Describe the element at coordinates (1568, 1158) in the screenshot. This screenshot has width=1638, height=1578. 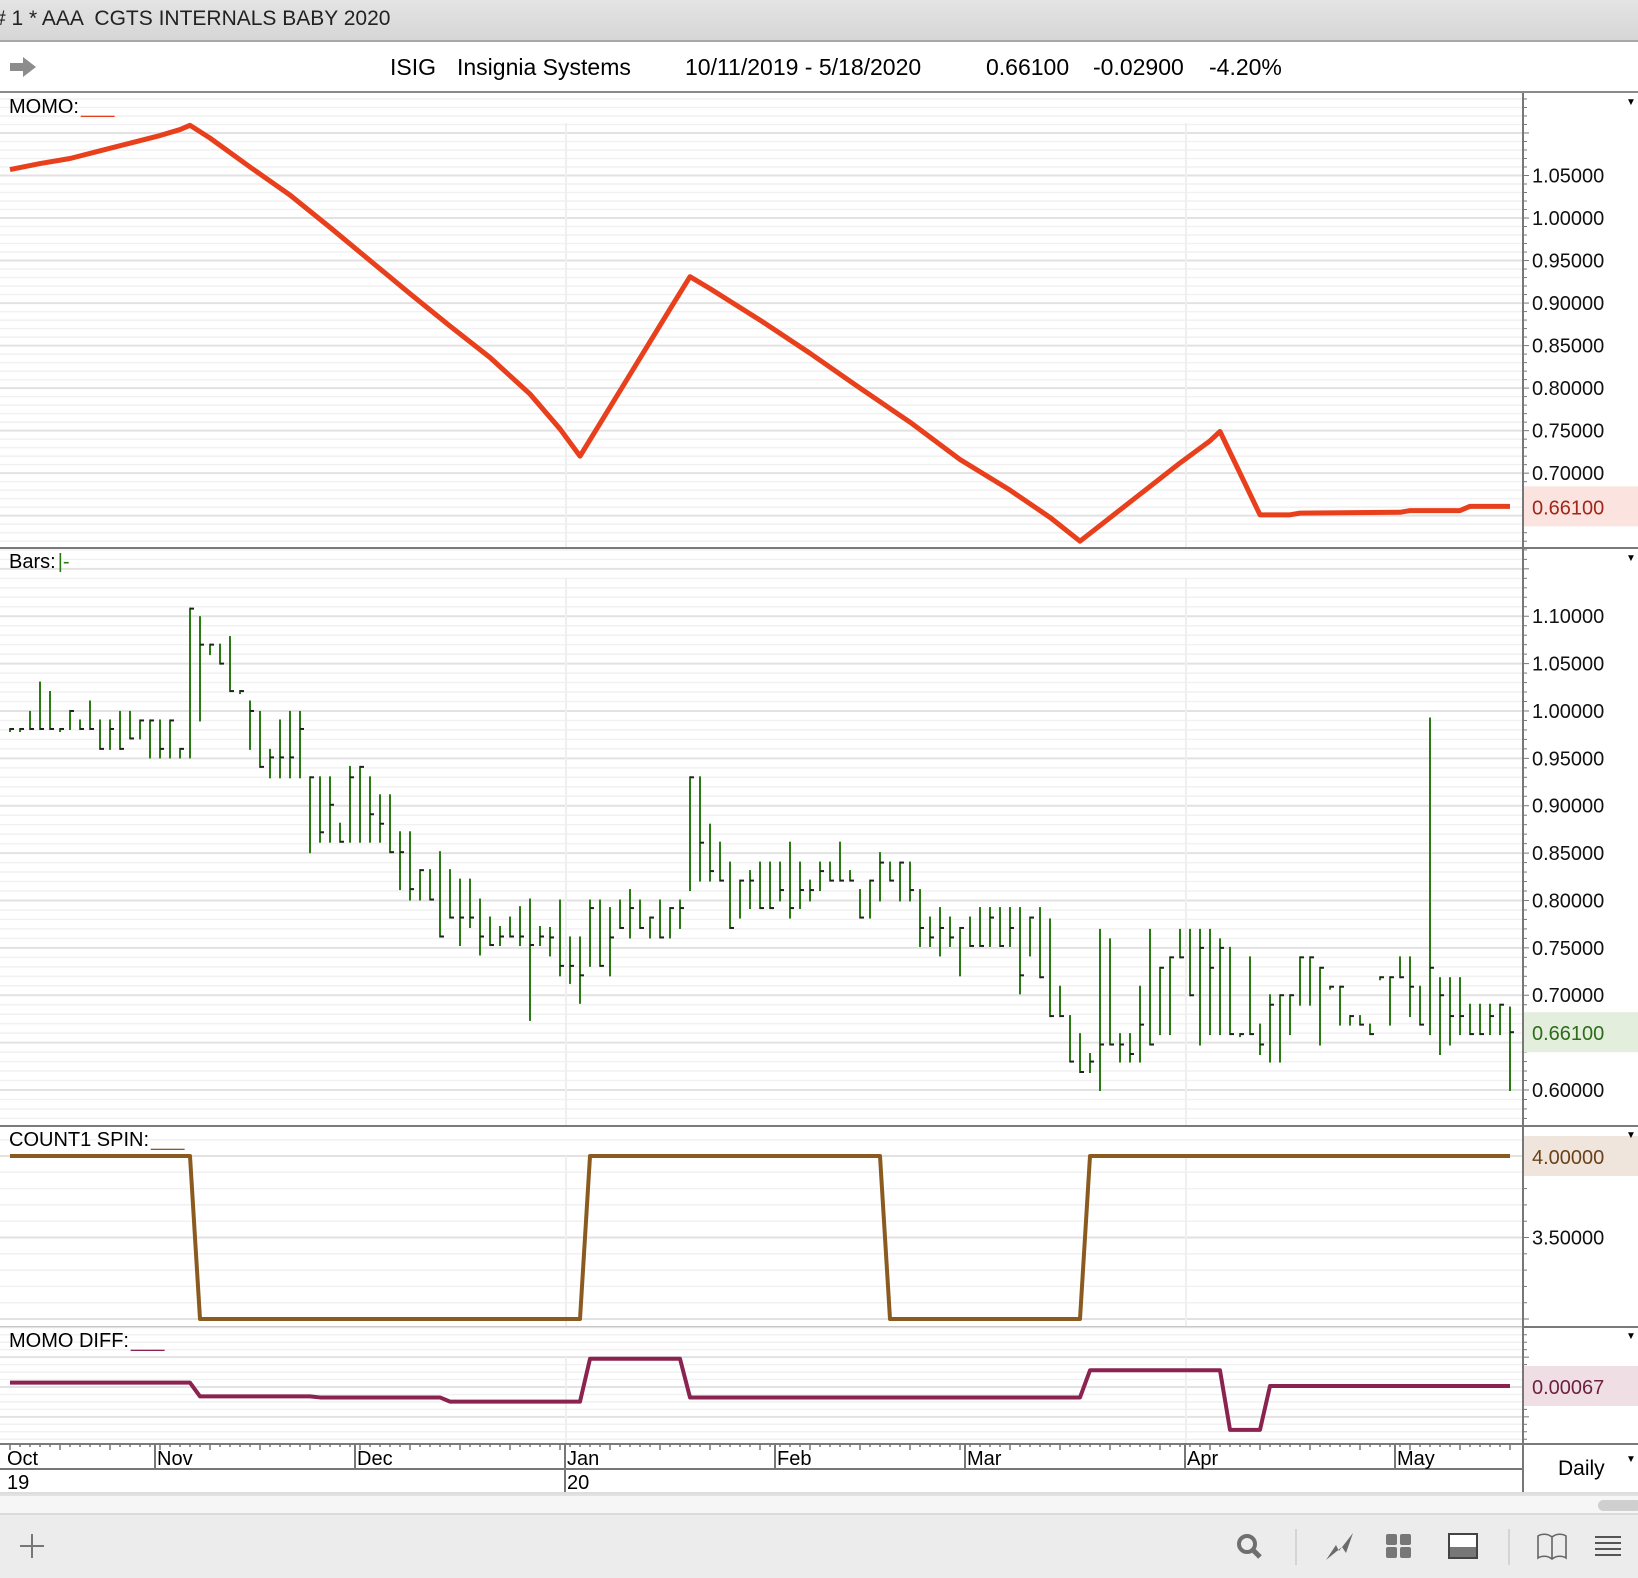
I see `count-current-value: 4.00000` at that location.